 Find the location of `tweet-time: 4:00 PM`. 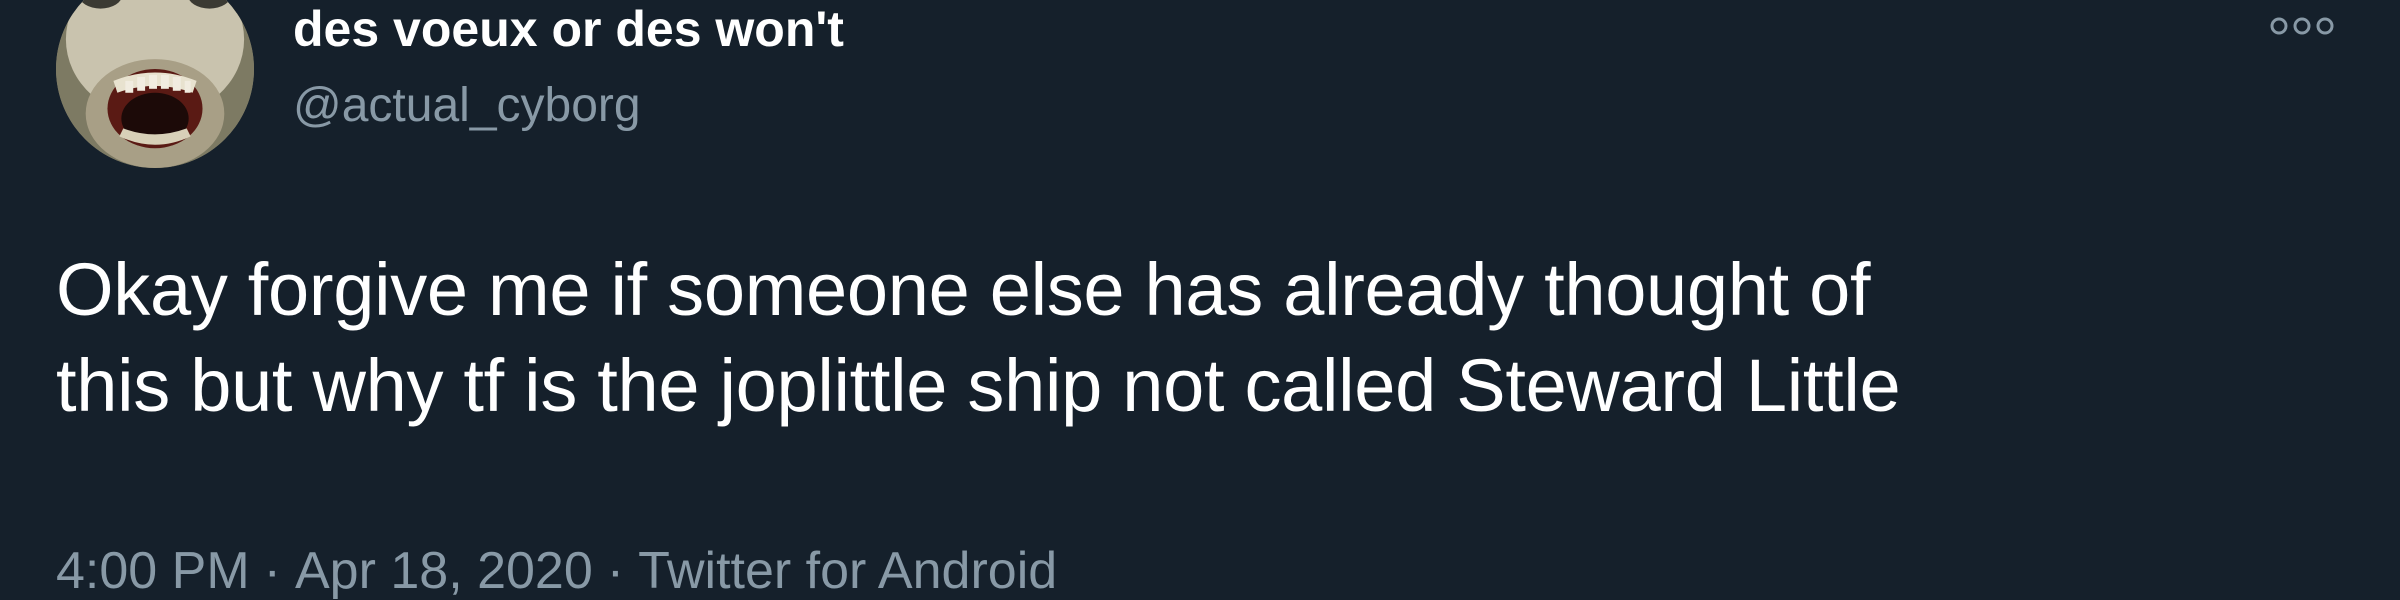

tweet-time: 4:00 PM is located at coordinates (153, 571).